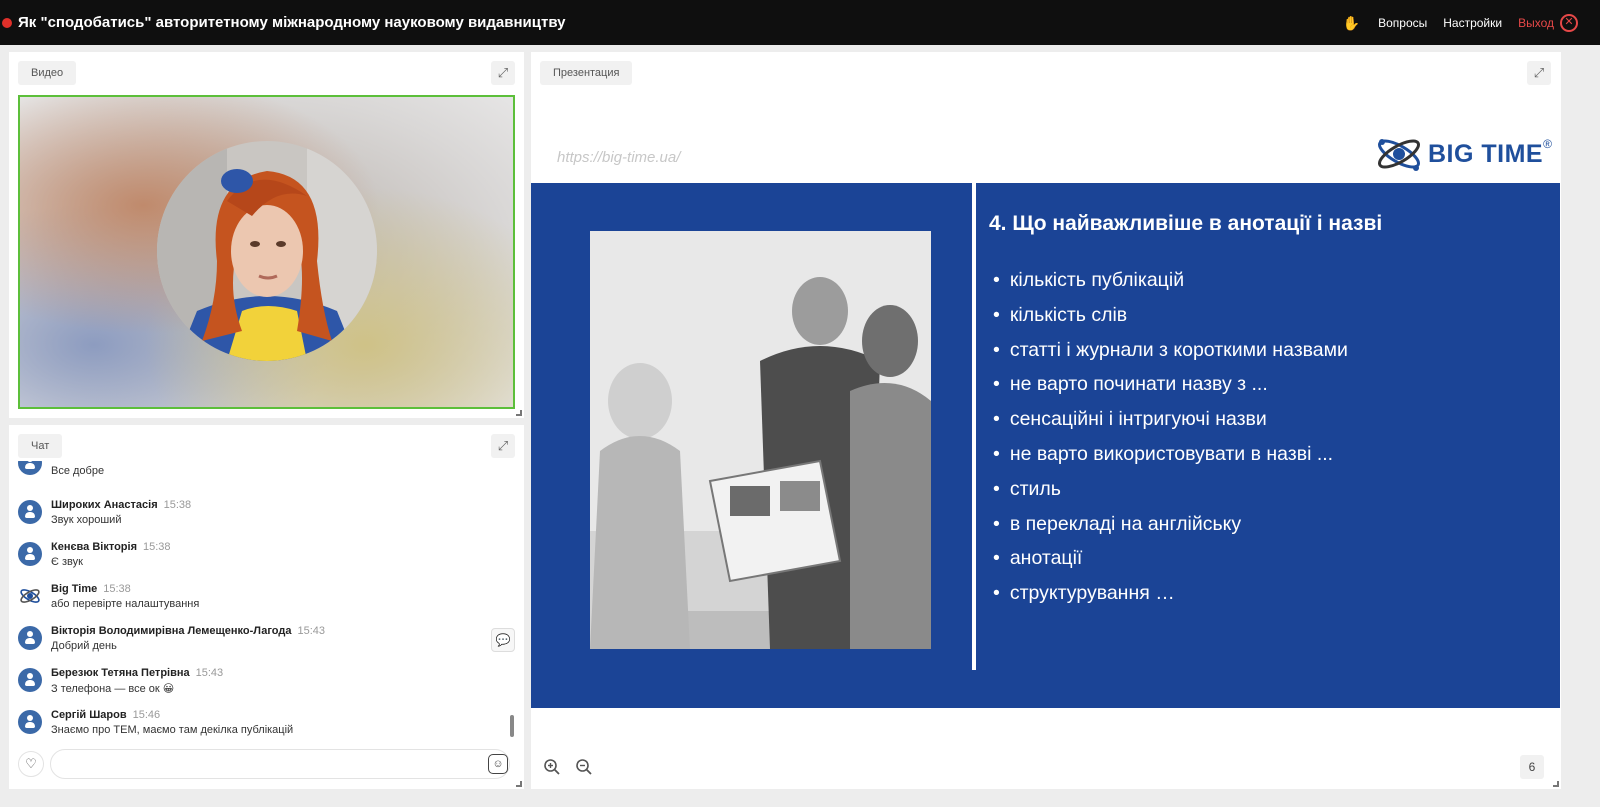 Image resolution: width=1600 pixels, height=807 pixels. What do you see at coordinates (552, 767) in the screenshot?
I see `zoom-in-icon` at bounding box center [552, 767].